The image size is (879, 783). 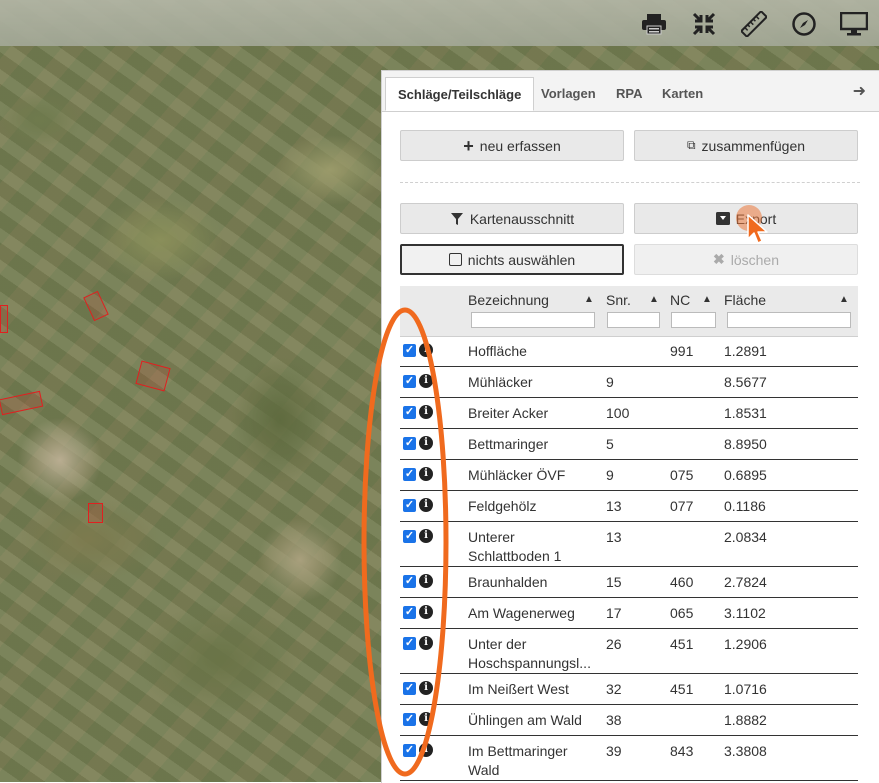 I want to click on select-none-button: nichts auswählen, so click(x=512, y=259).